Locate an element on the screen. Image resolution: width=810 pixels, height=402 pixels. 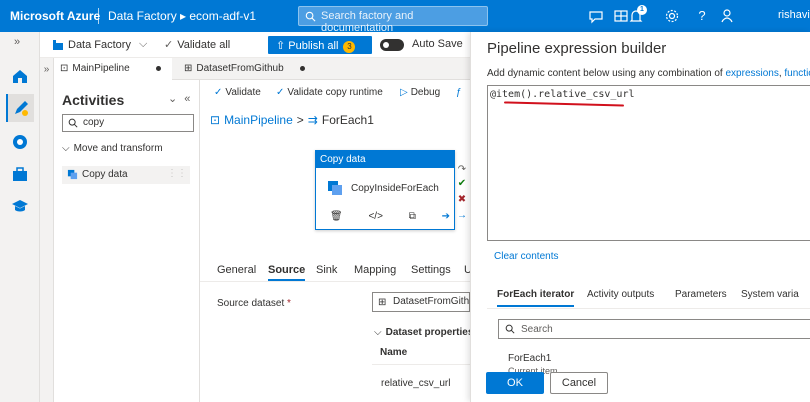
clear-contents-link: Clear contents is located at coordinates (526, 256).